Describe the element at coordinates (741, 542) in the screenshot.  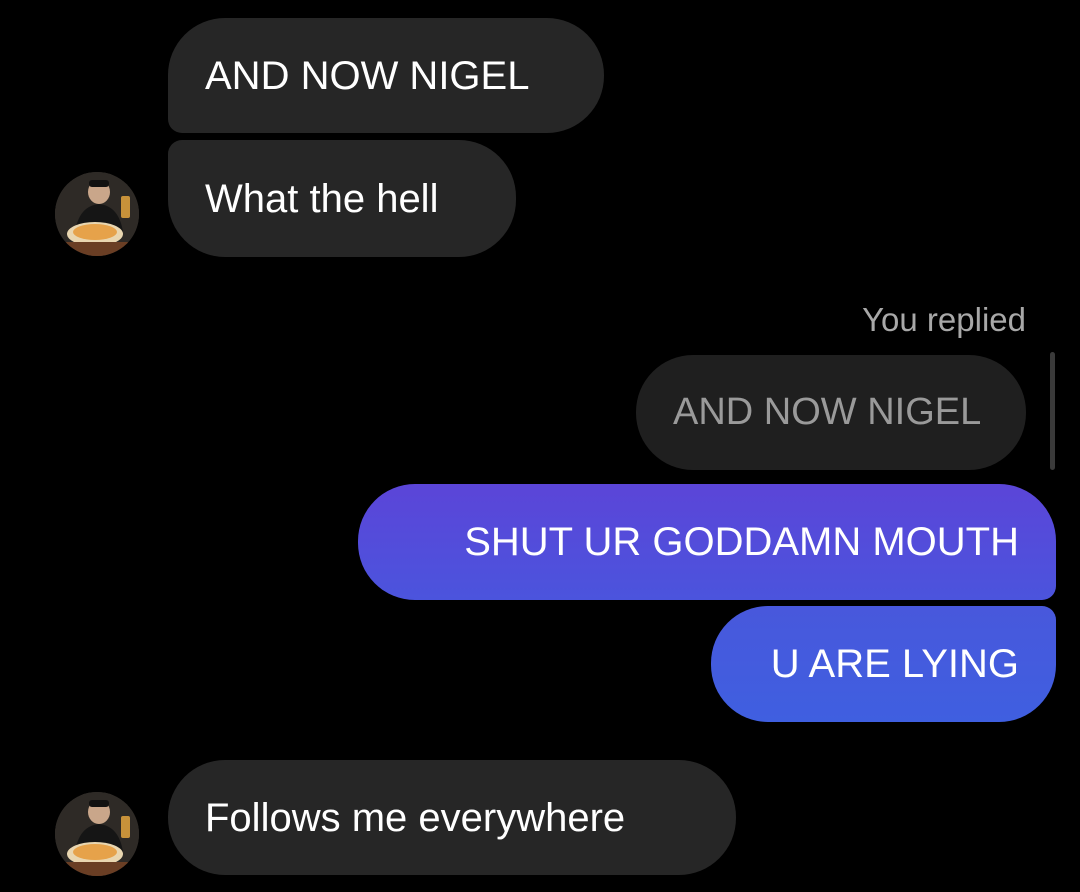
I see `message-text: SHUT UR GODDAMN MOUTH` at that location.